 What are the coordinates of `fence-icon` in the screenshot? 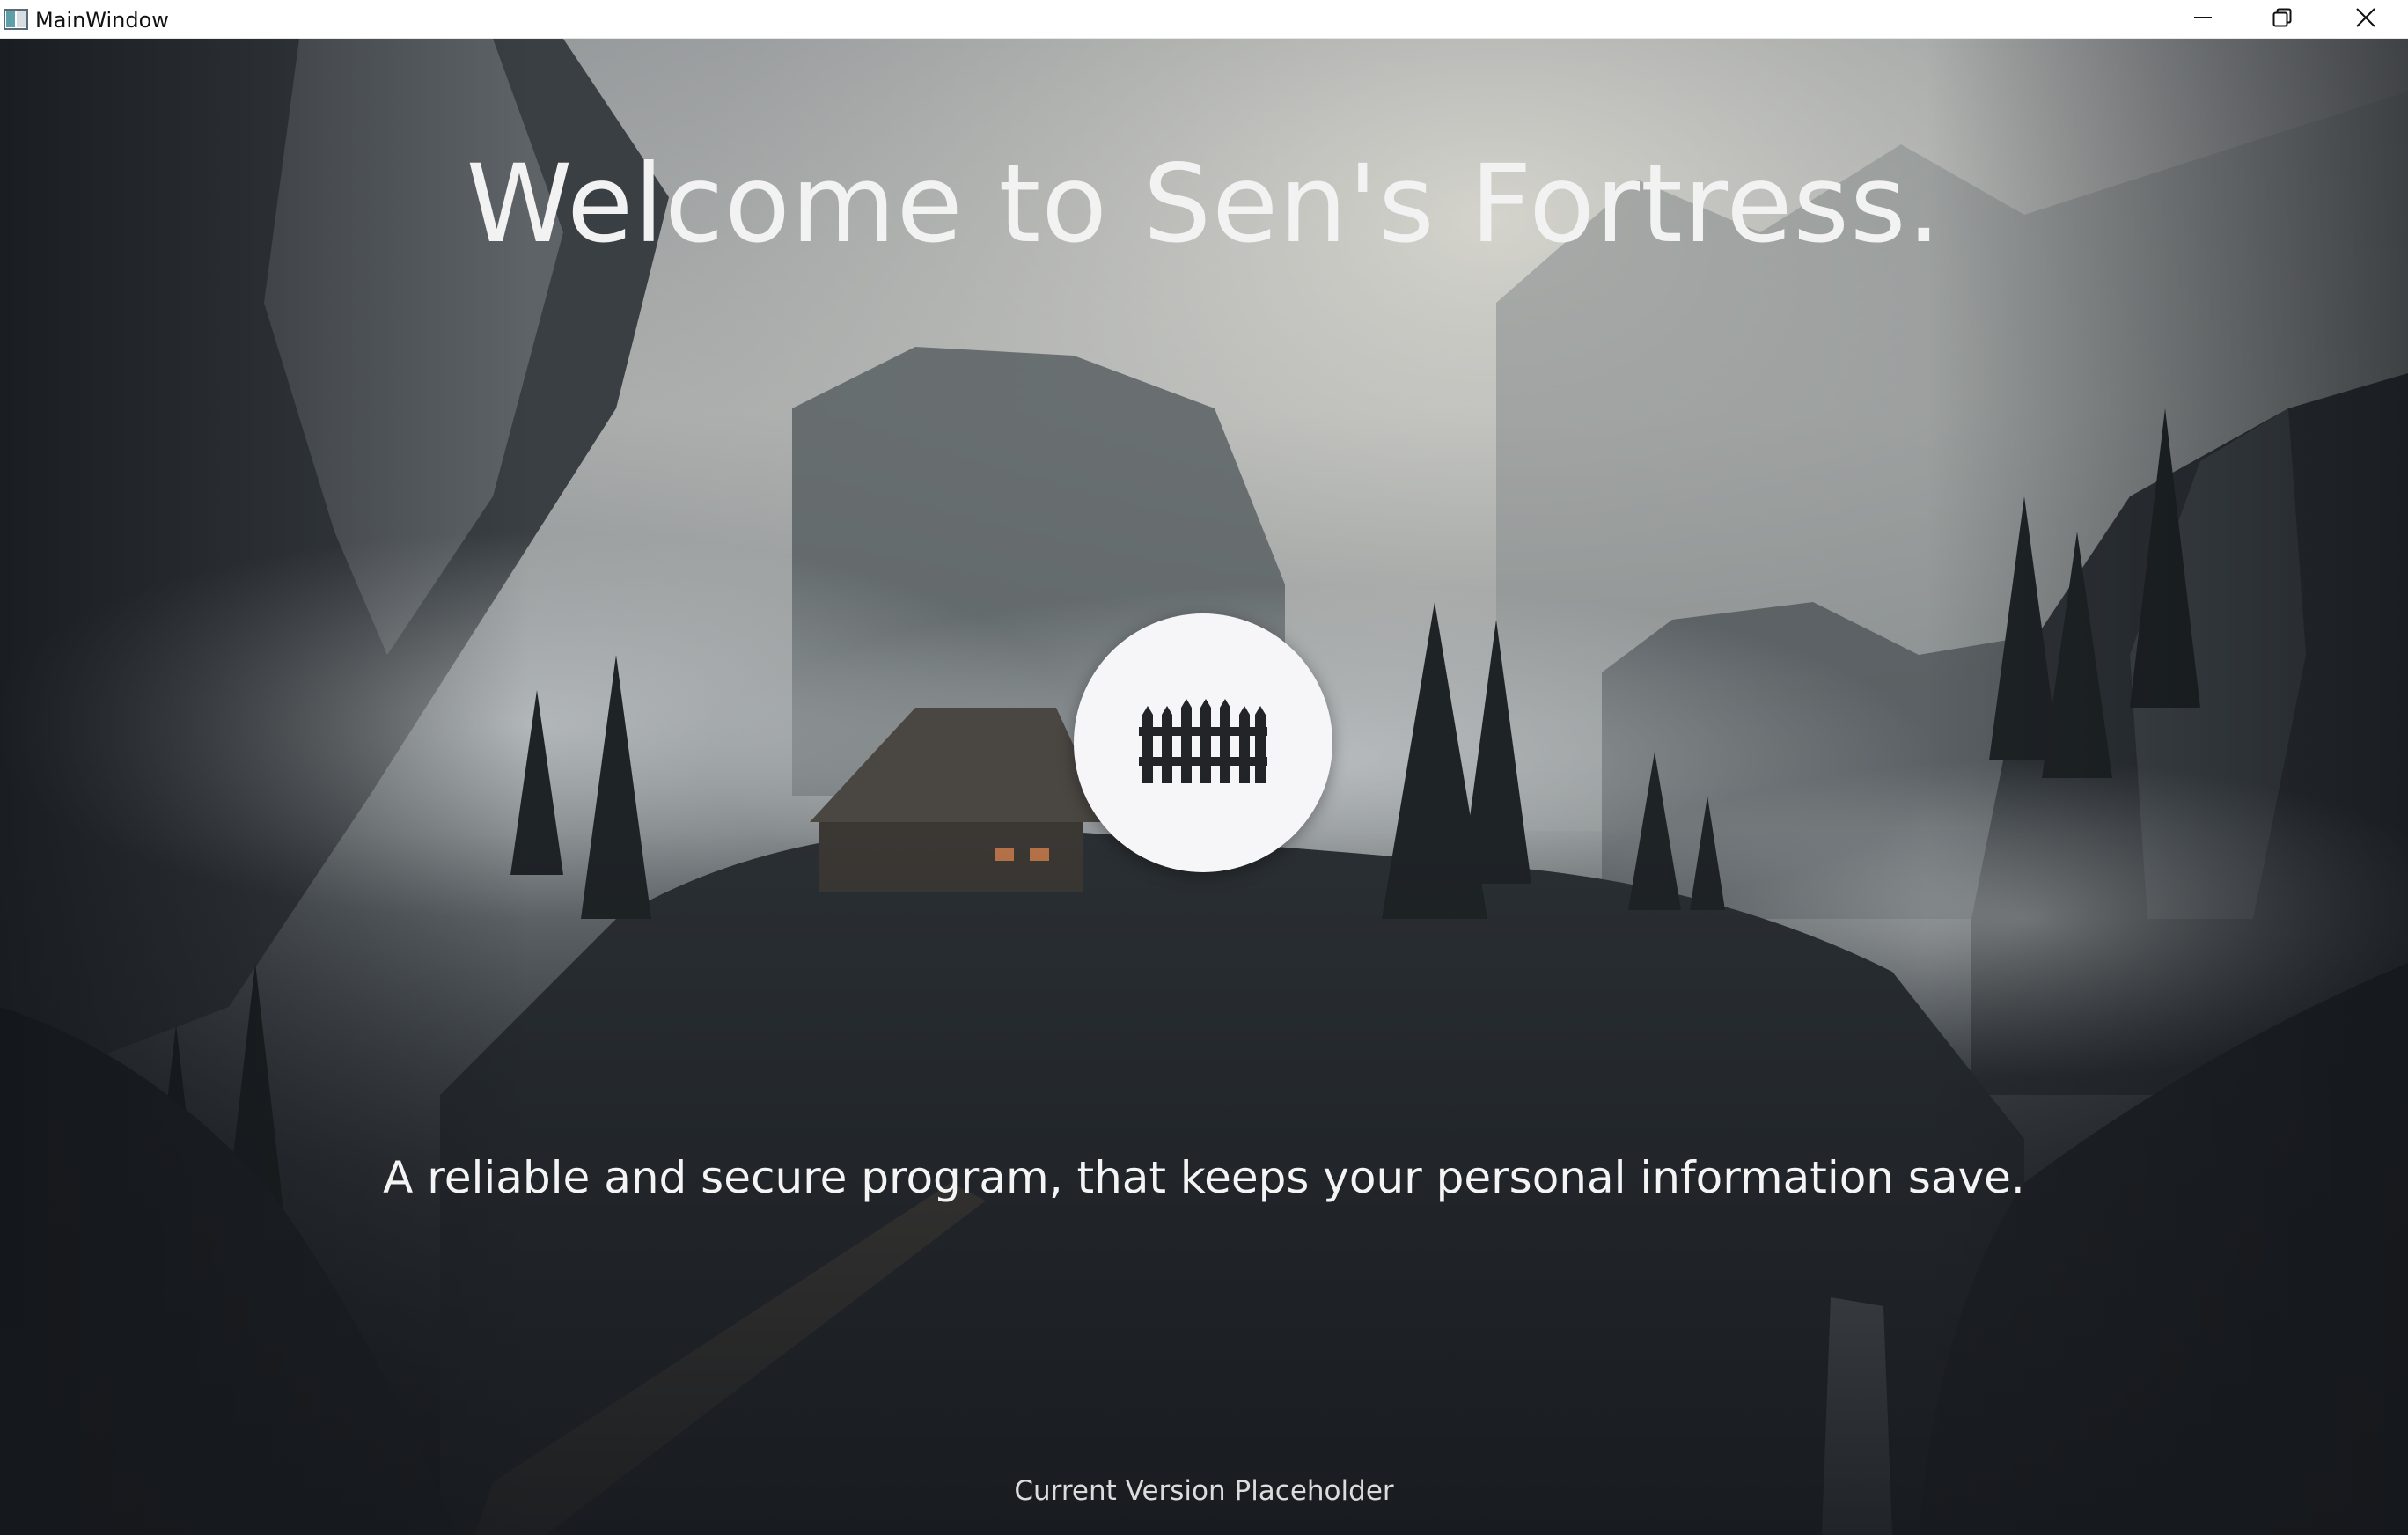 It's located at (1203, 743).